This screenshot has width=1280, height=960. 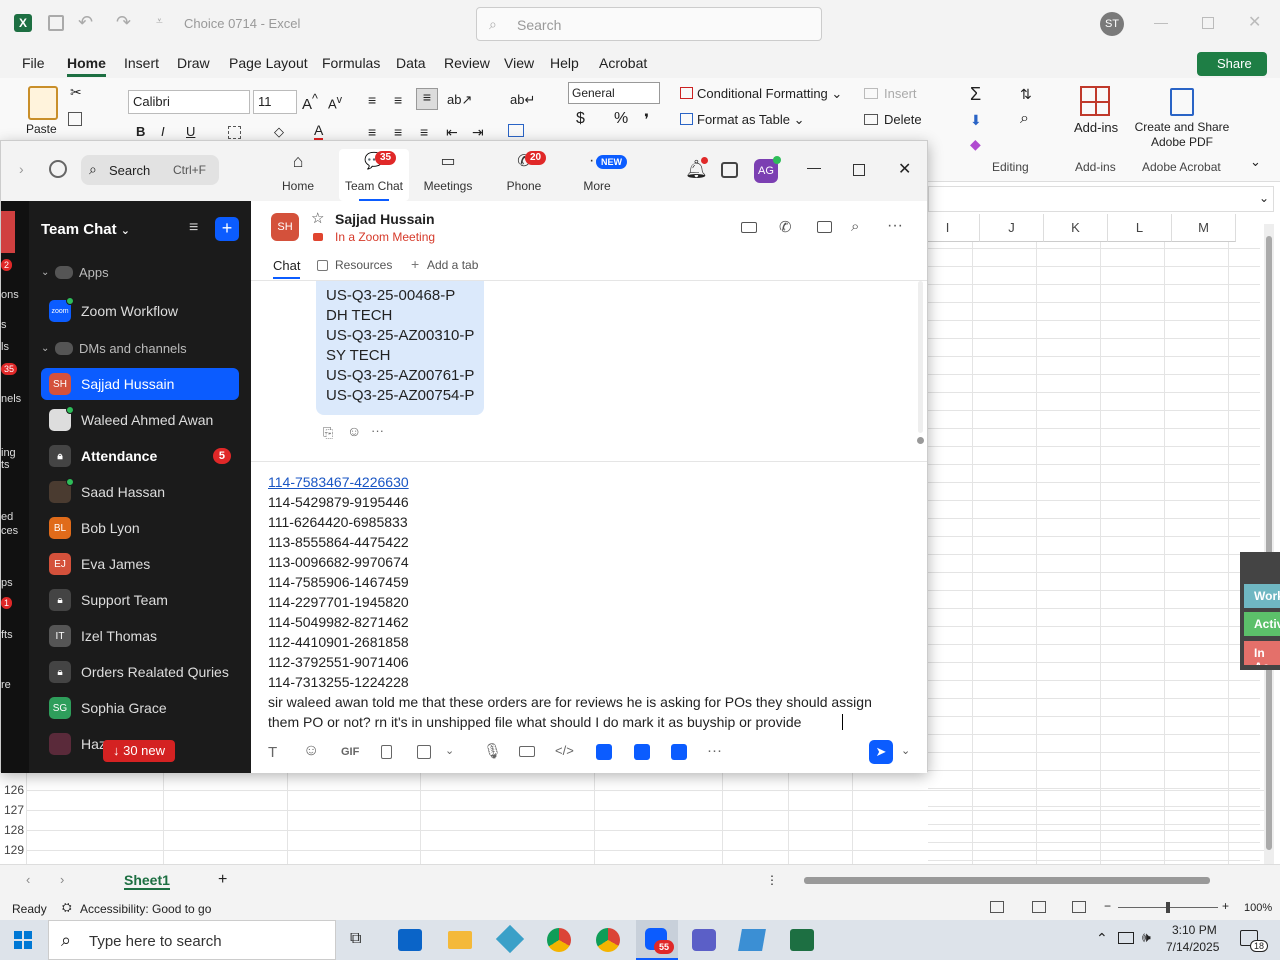 What do you see at coordinates (704, 940) in the screenshot?
I see `teams-icon` at bounding box center [704, 940].